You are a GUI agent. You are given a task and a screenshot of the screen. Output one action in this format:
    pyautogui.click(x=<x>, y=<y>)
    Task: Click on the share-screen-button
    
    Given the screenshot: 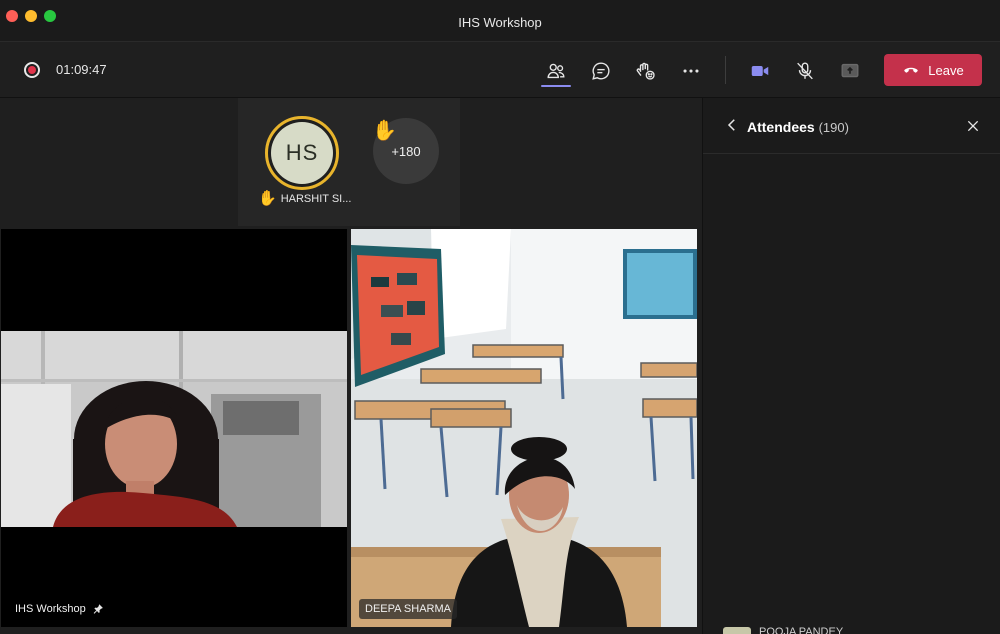 What is the action you would take?
    pyautogui.click(x=850, y=71)
    